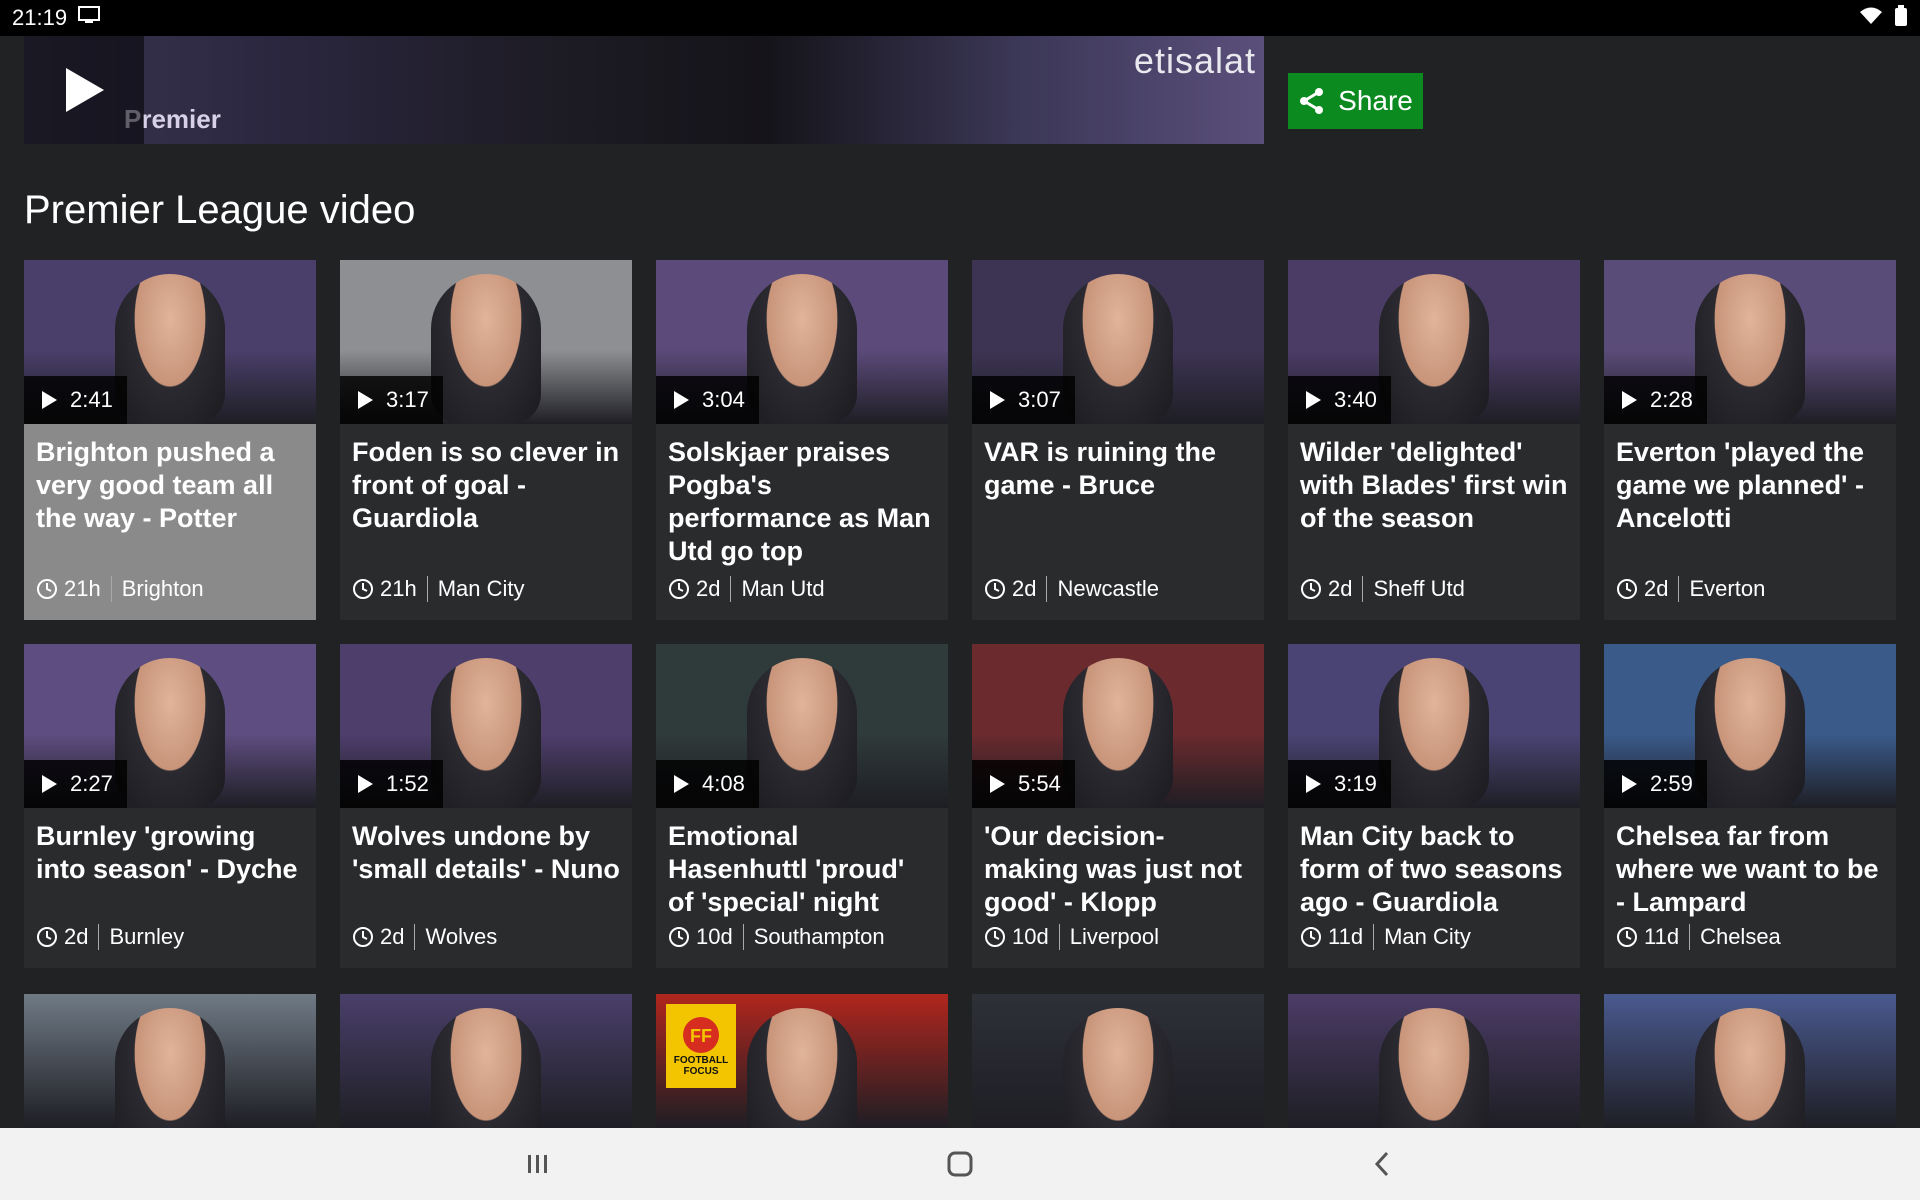  What do you see at coordinates (1434, 342) in the screenshot?
I see `video-thumbnail: 3:40` at bounding box center [1434, 342].